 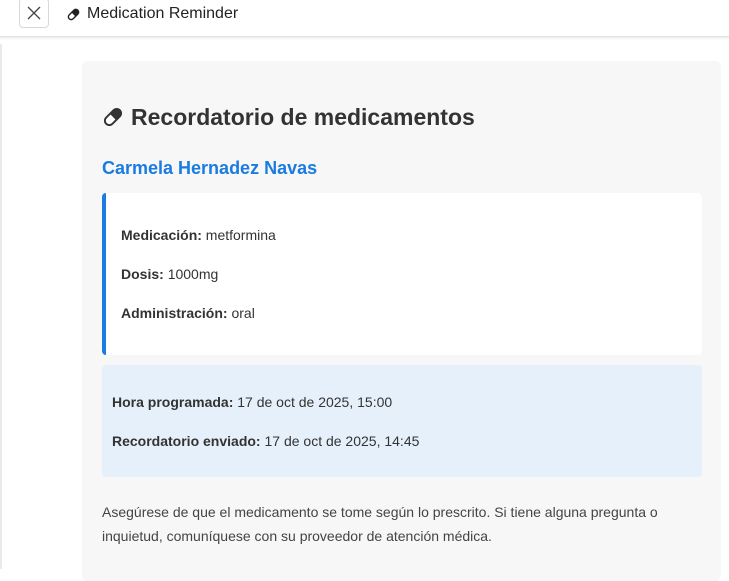 I want to click on medication-row: Medicación: metformina, so click(x=198, y=235).